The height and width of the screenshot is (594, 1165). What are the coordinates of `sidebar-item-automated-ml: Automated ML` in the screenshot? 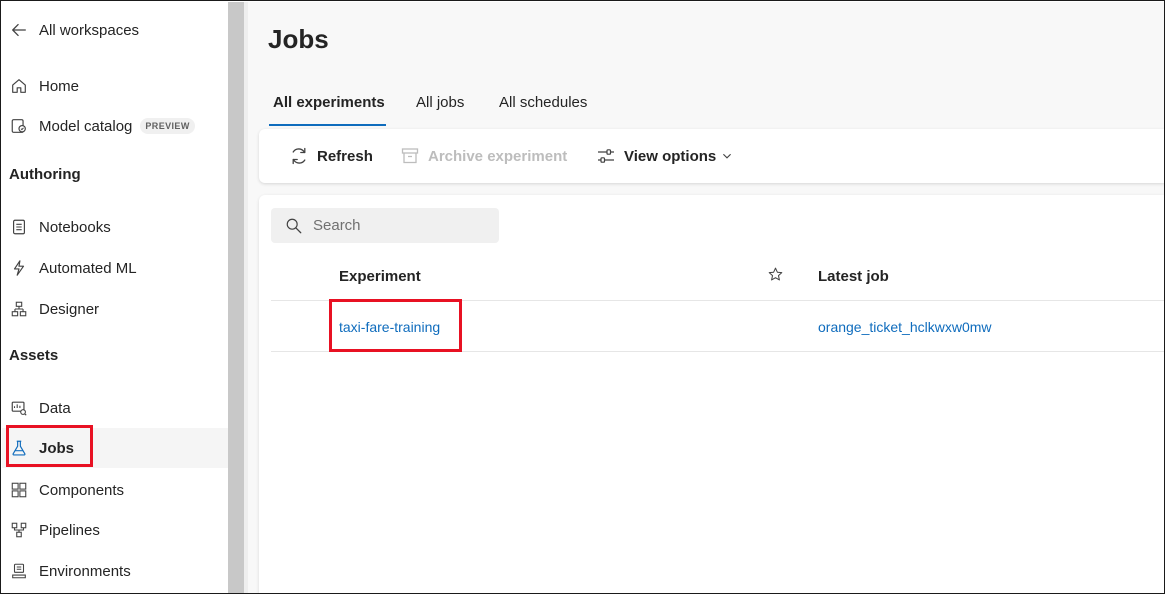 It's located at (115, 268).